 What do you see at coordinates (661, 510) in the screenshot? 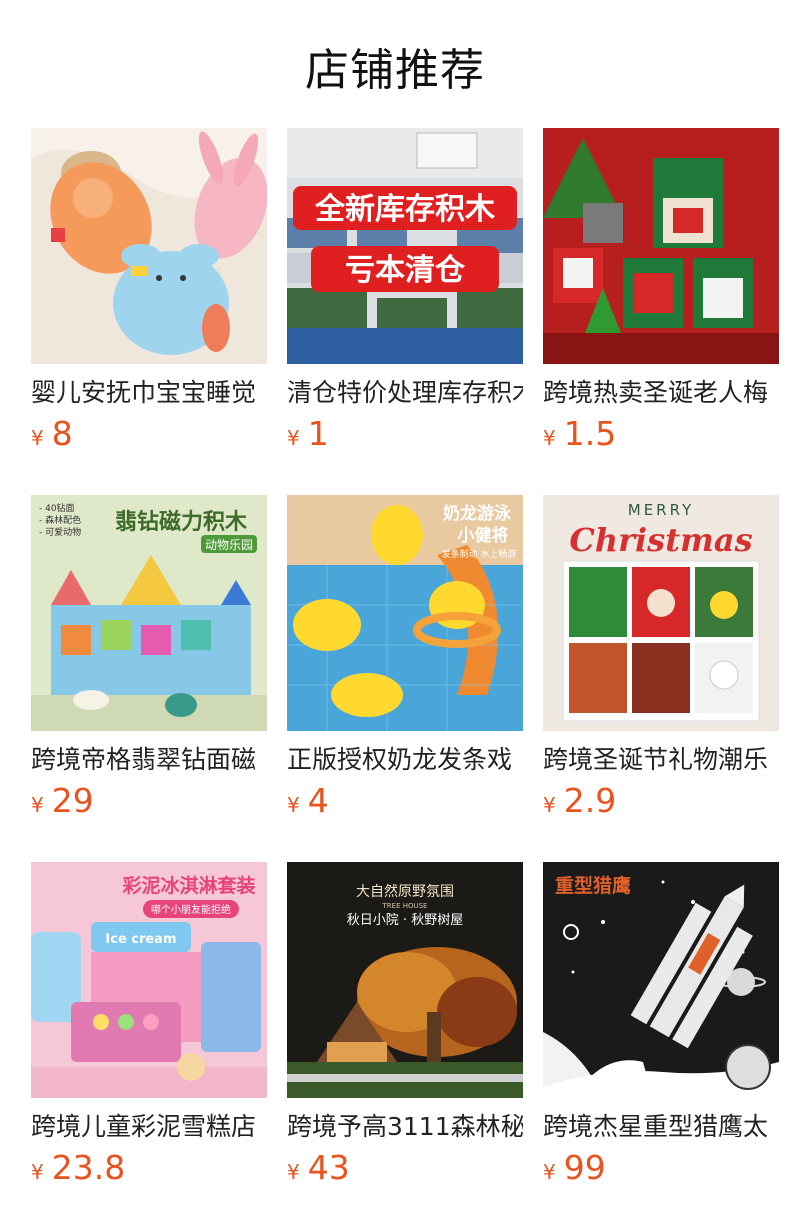
I see `image-headline: MERRY` at bounding box center [661, 510].